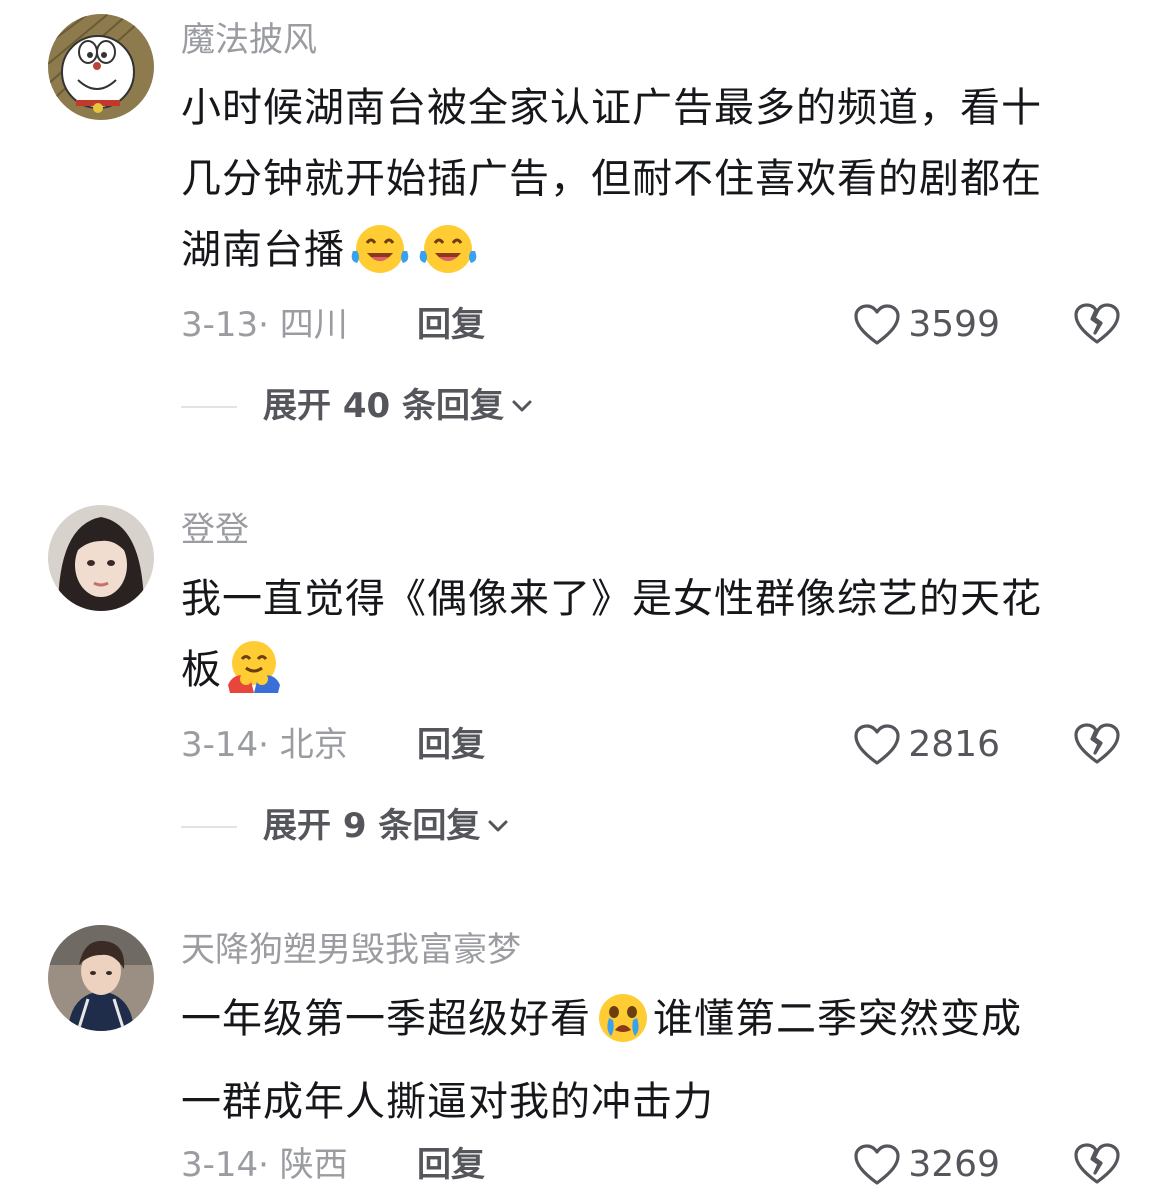 The width and height of the screenshot is (1168, 1202). What do you see at coordinates (954, 744) in the screenshot?
I see `like-count: 2816` at bounding box center [954, 744].